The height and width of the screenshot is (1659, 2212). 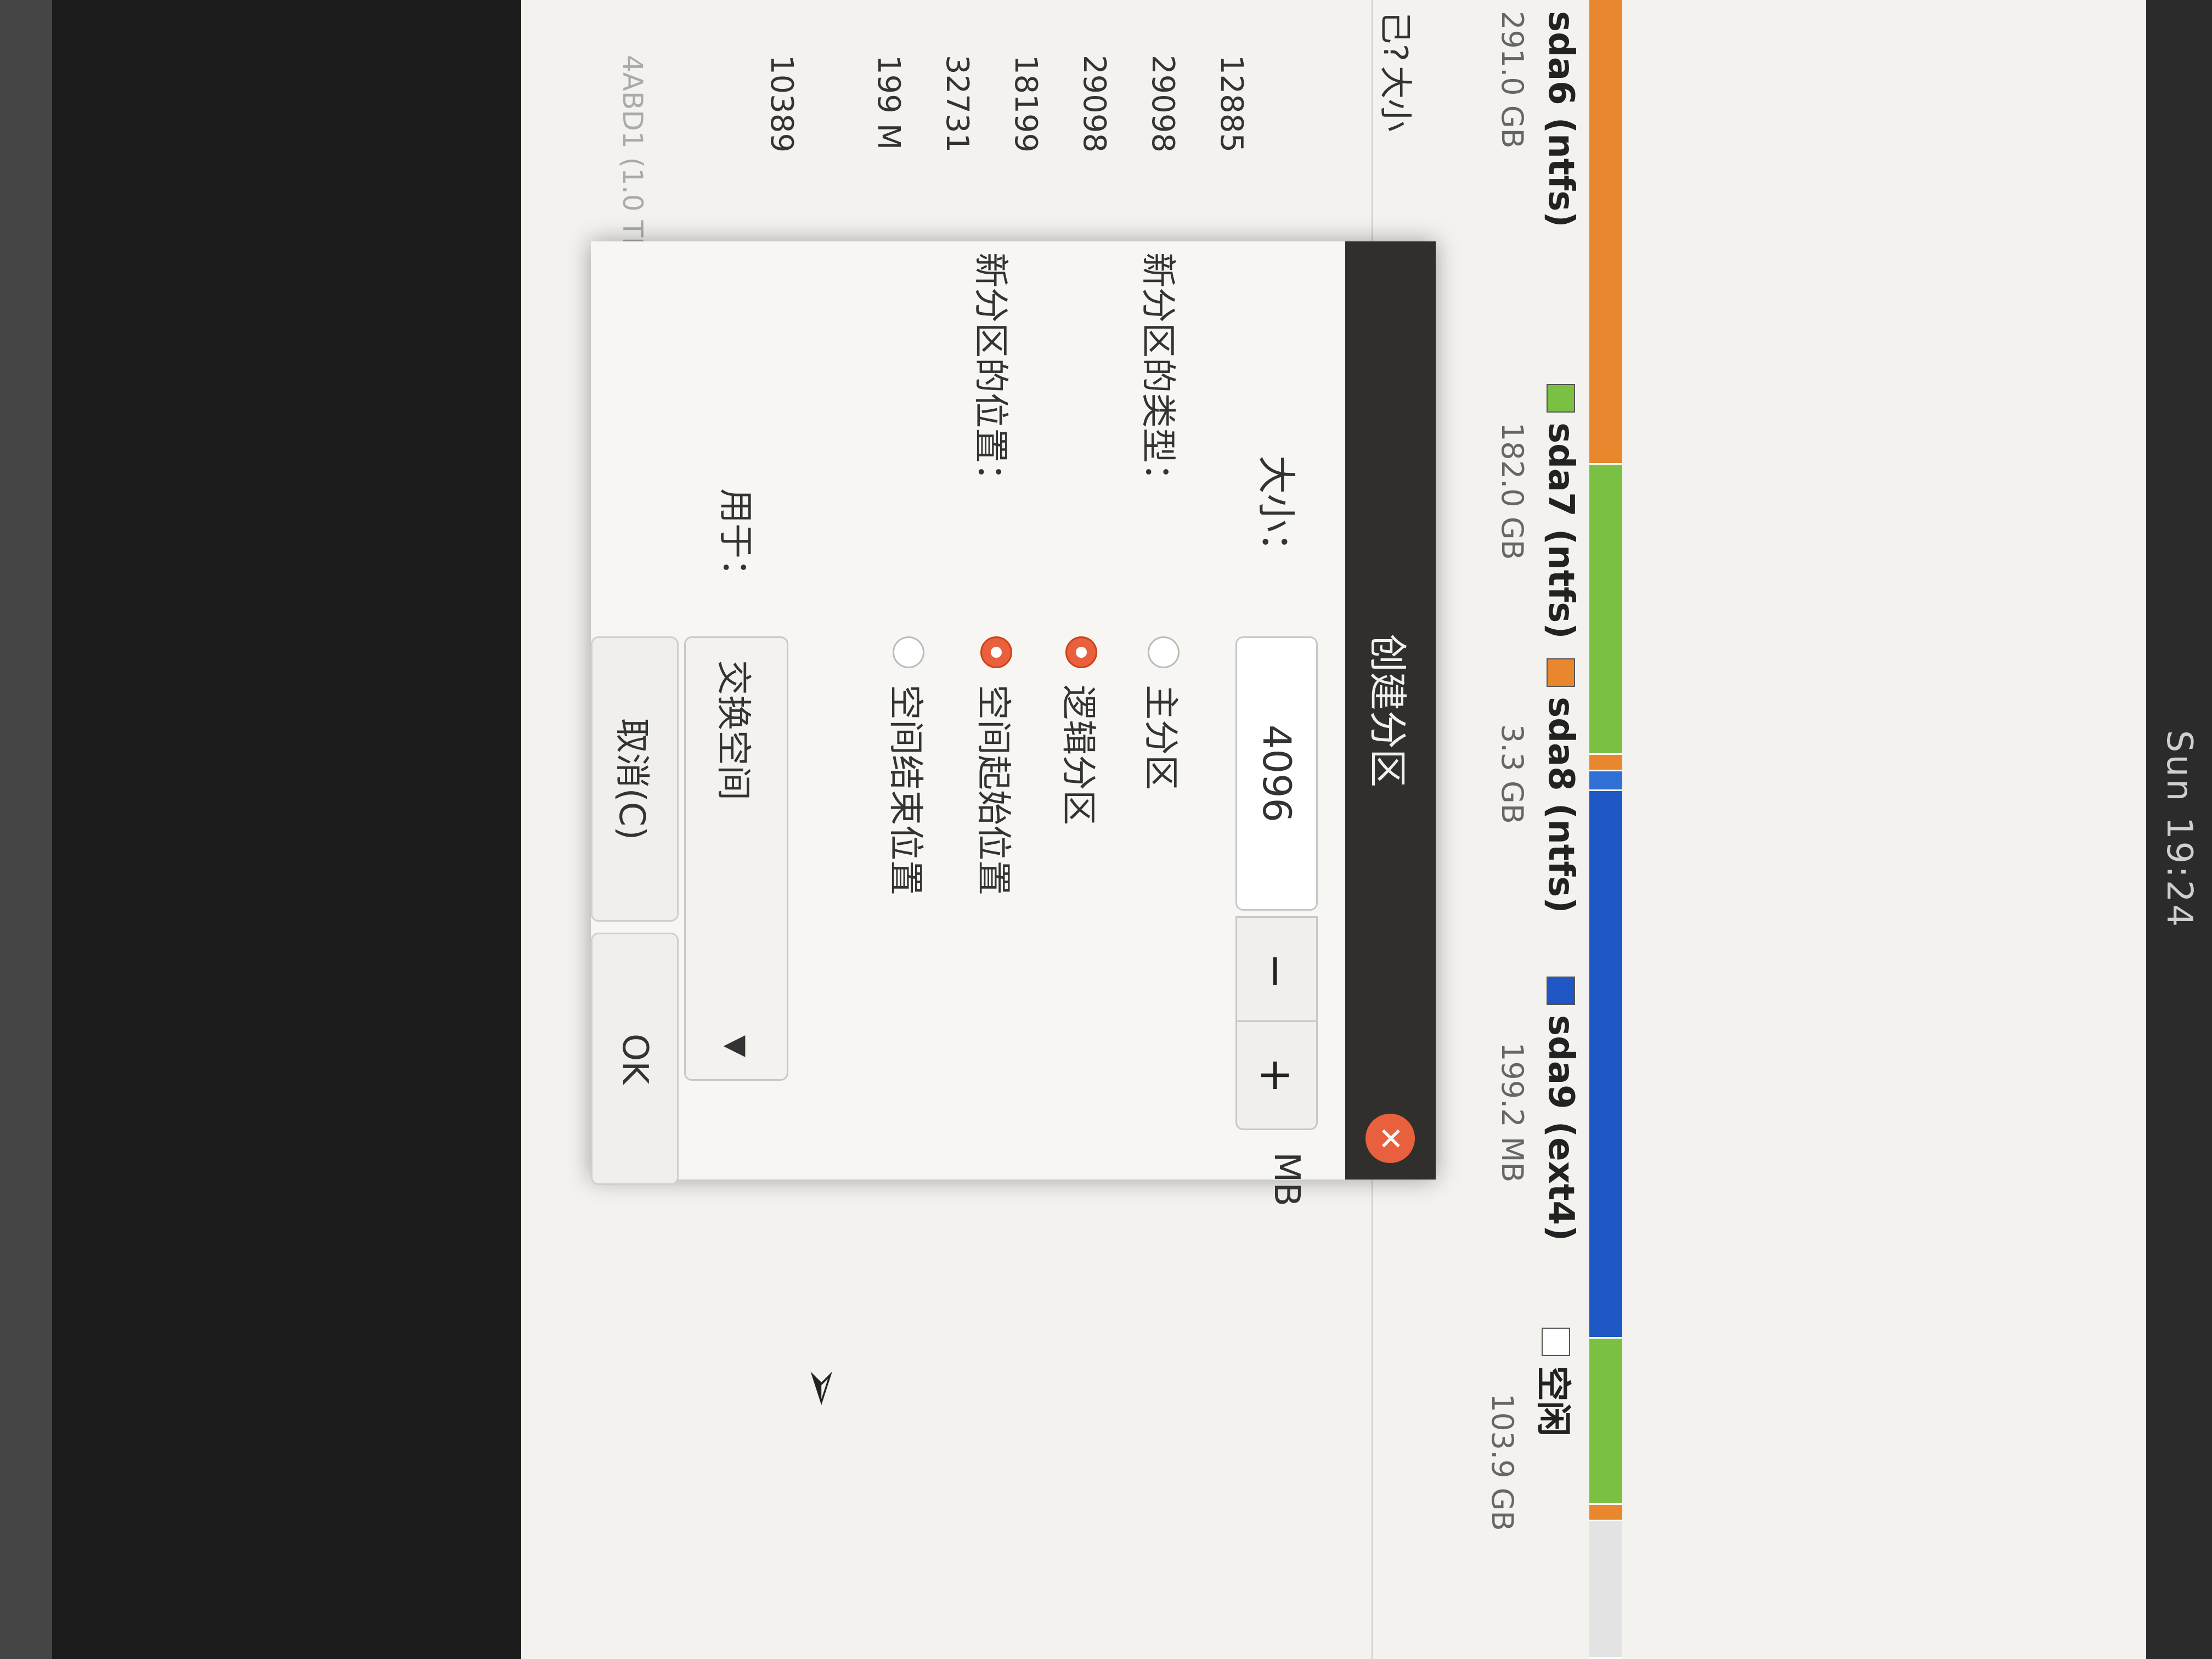 What do you see at coordinates (1390, 1138) in the screenshot?
I see `close-icon: ✕` at bounding box center [1390, 1138].